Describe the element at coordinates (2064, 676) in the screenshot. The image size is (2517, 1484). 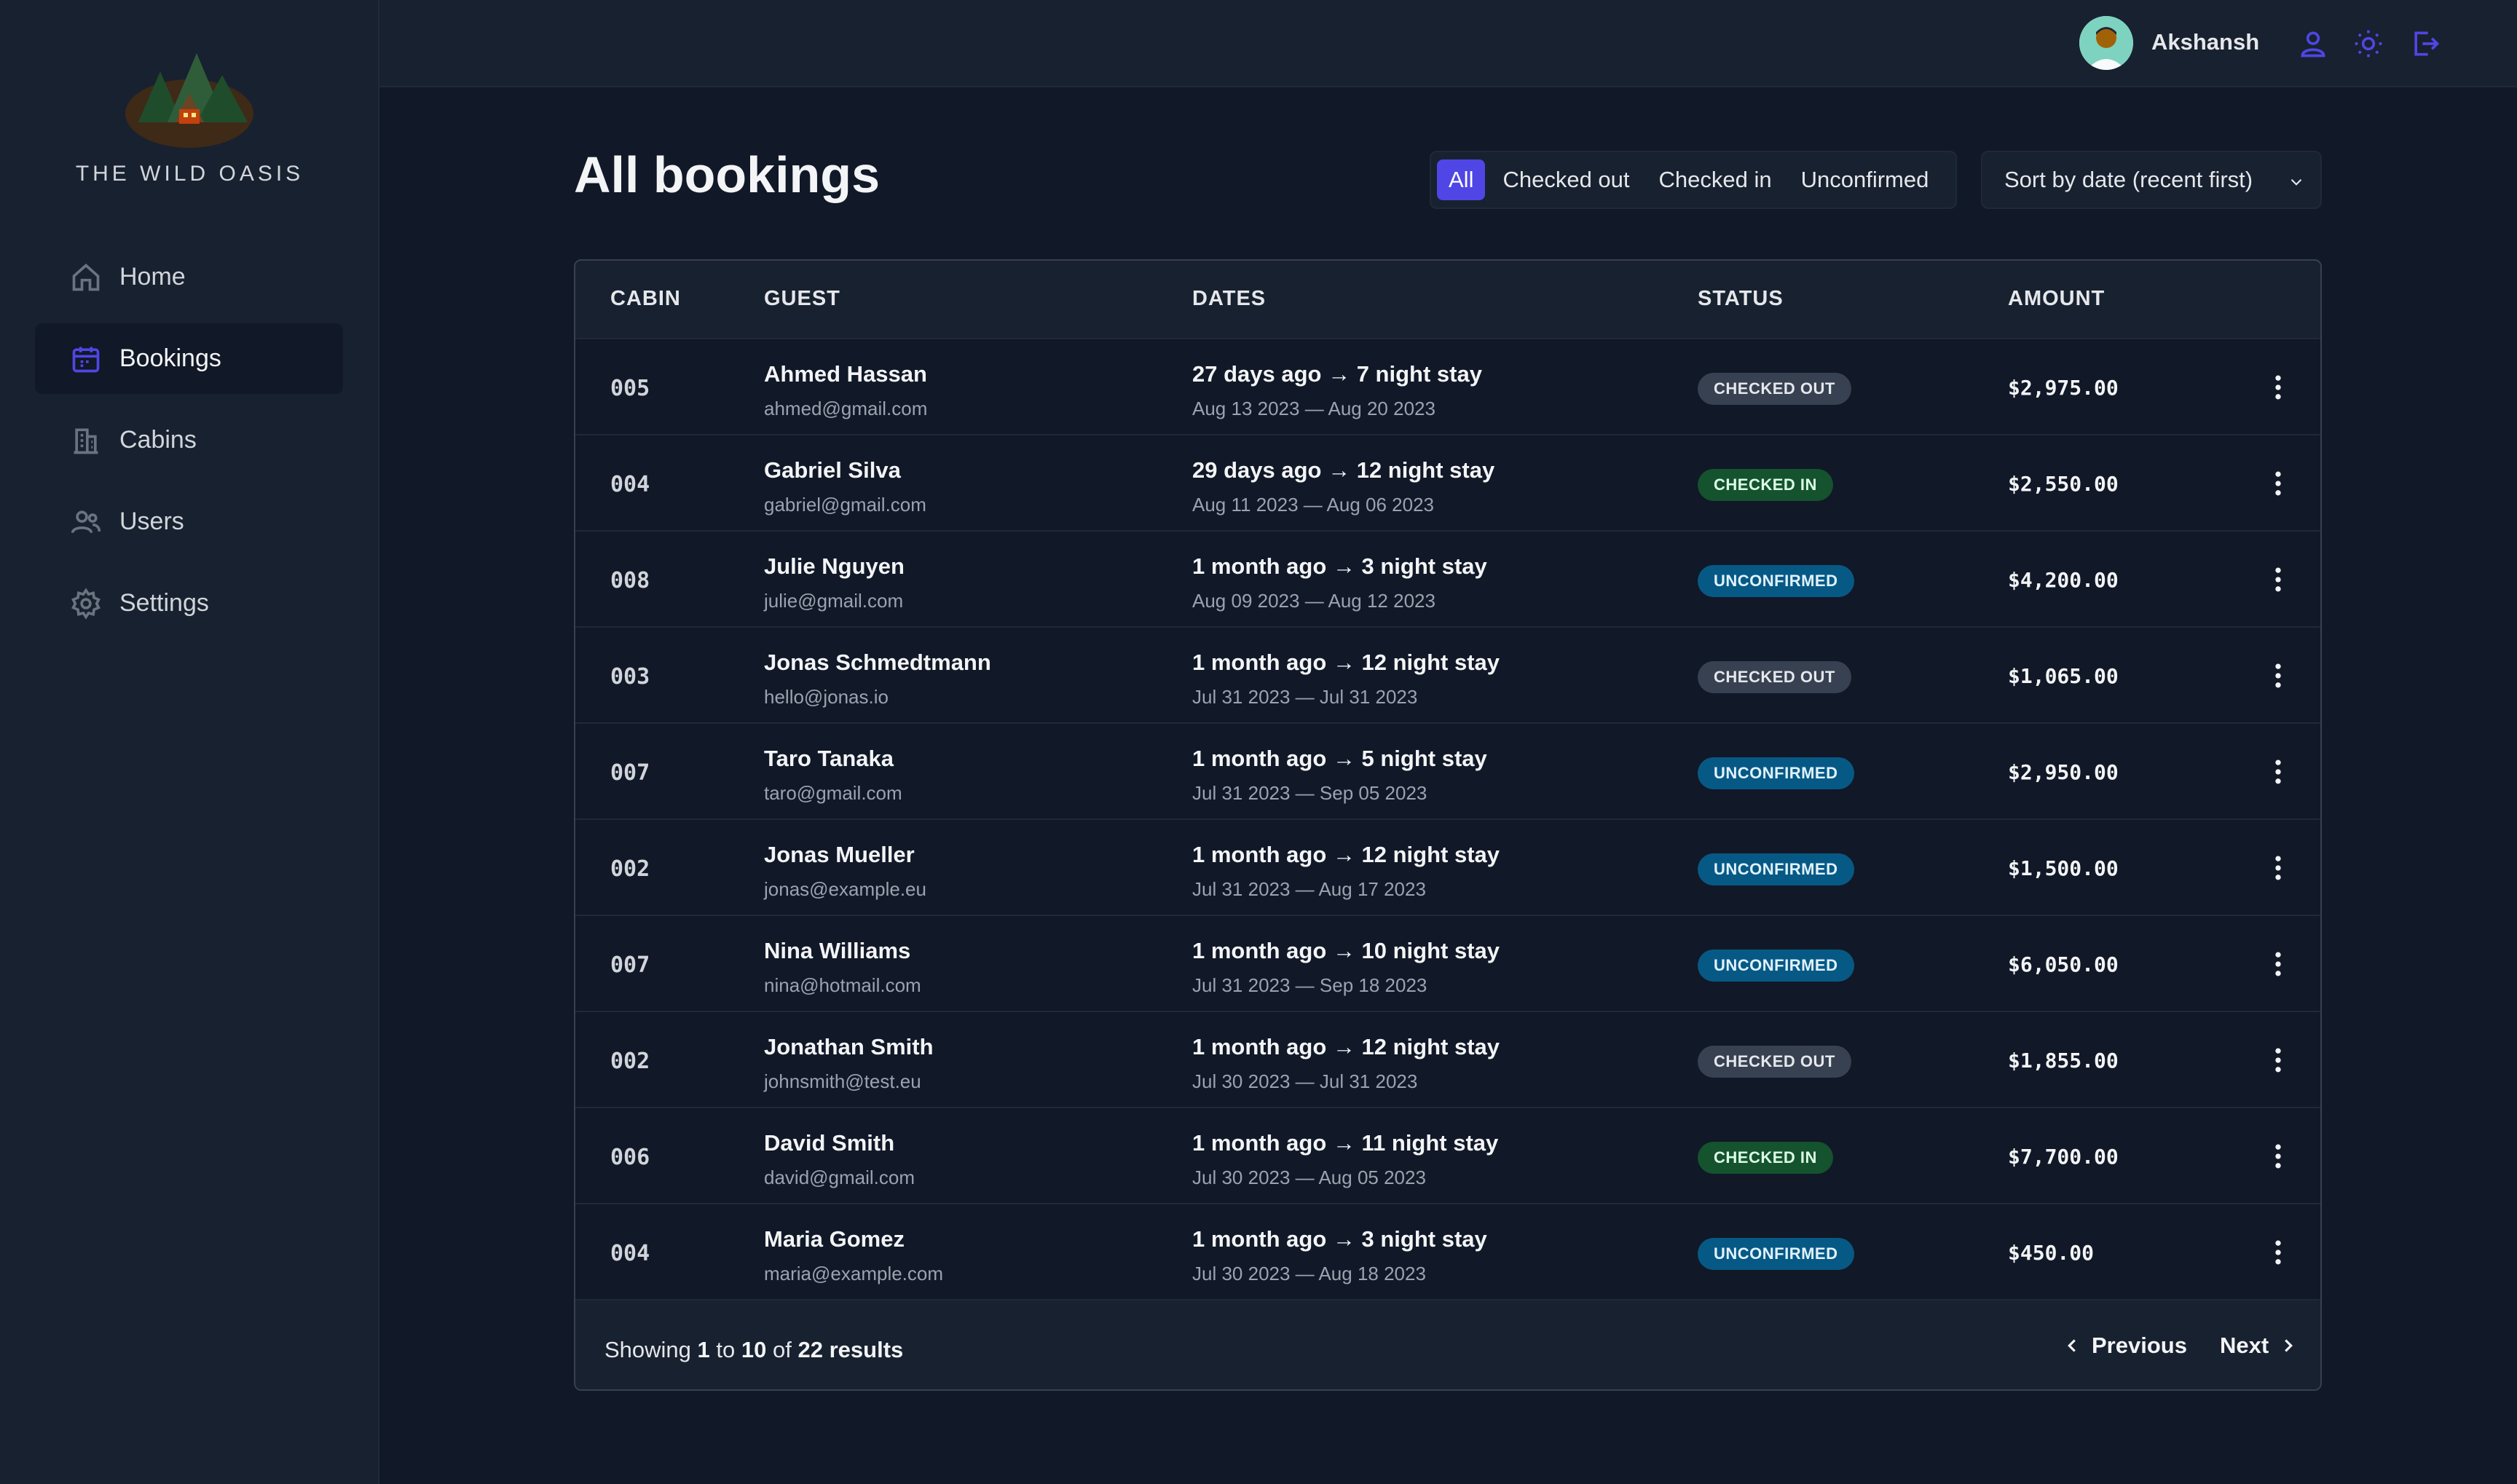
I see `booking-amount: $1,065.00` at that location.